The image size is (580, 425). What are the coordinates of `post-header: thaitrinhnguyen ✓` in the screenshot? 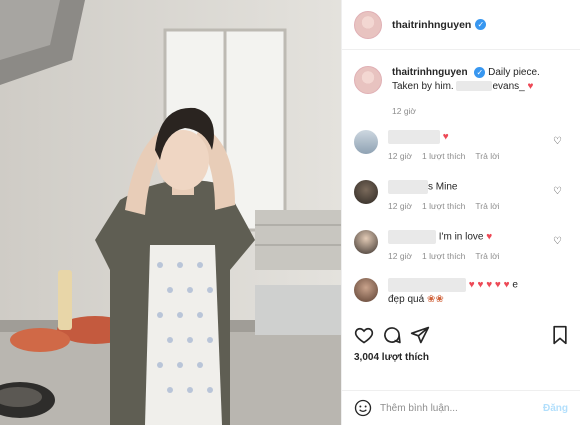 It's located at (461, 25).